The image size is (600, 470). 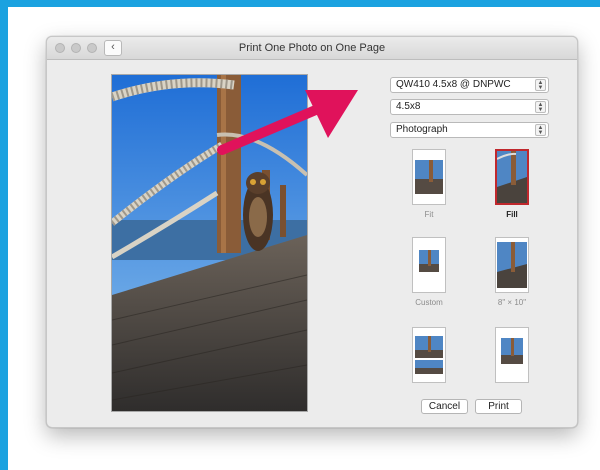 What do you see at coordinates (287, 122) in the screenshot?
I see `annotation-arrow-icon` at bounding box center [287, 122].